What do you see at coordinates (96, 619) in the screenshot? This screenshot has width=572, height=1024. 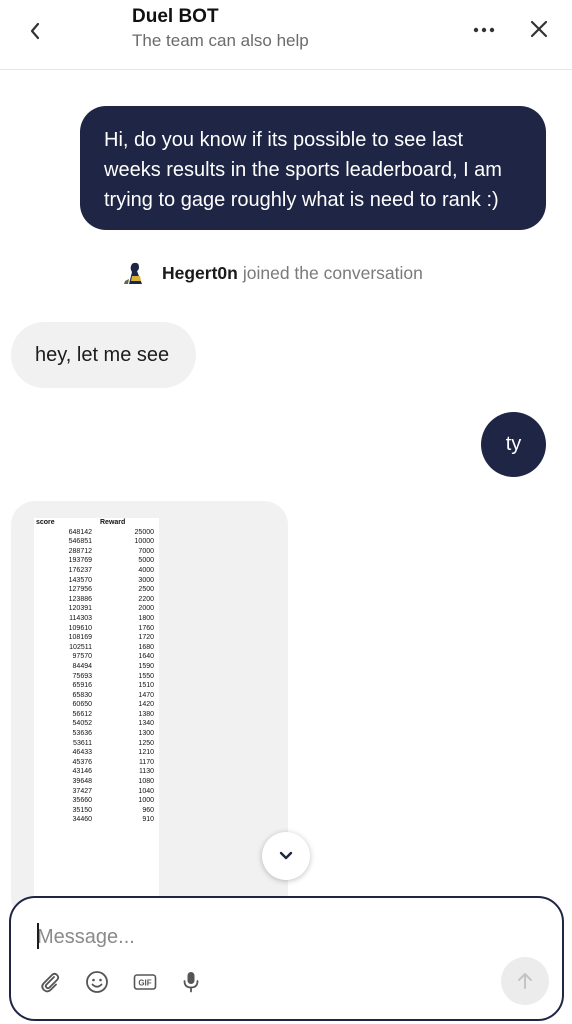 I see `sheet-row: 114303 1800` at bounding box center [96, 619].